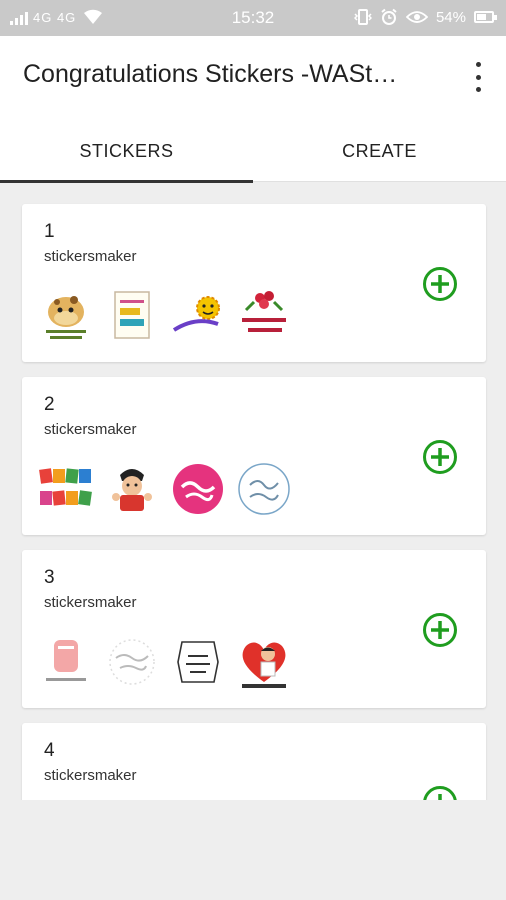  I want to click on tab-create: CREATE, so click(379, 151).